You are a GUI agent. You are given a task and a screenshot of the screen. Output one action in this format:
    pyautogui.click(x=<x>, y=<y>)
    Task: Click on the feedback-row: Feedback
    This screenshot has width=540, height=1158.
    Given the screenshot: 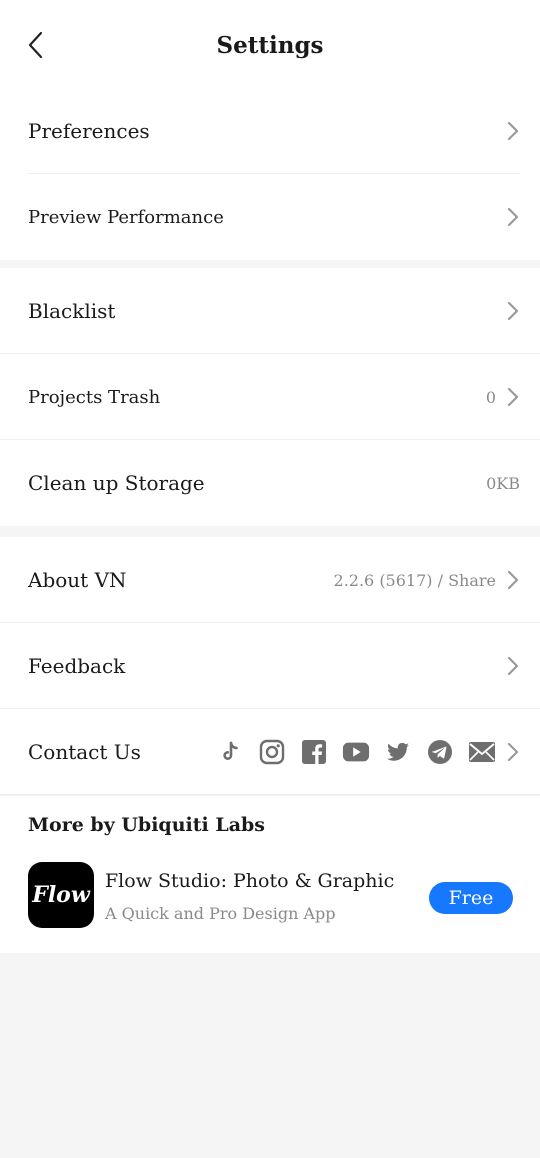 What is the action you would take?
    pyautogui.click(x=270, y=666)
    